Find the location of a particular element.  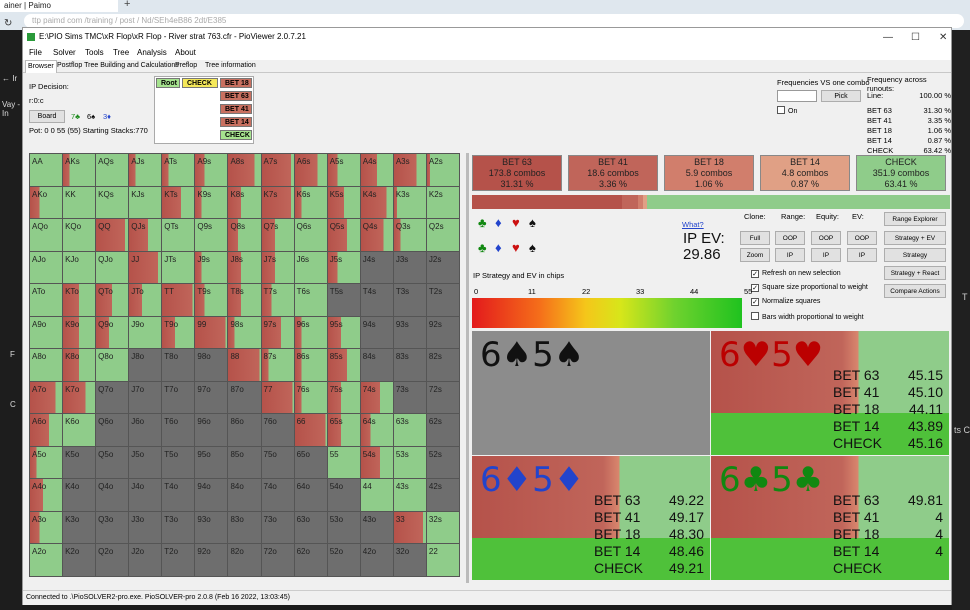

range-ip-button: IP is located at coordinates (790, 255).